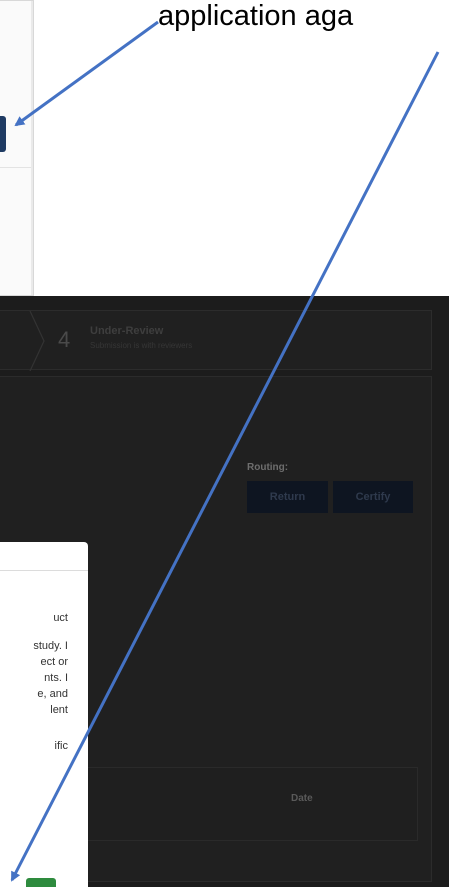 Image resolution: width=449 pixels, height=887 pixels. What do you see at coordinates (61, 746) in the screenshot?
I see `dialog-line: ific` at bounding box center [61, 746].